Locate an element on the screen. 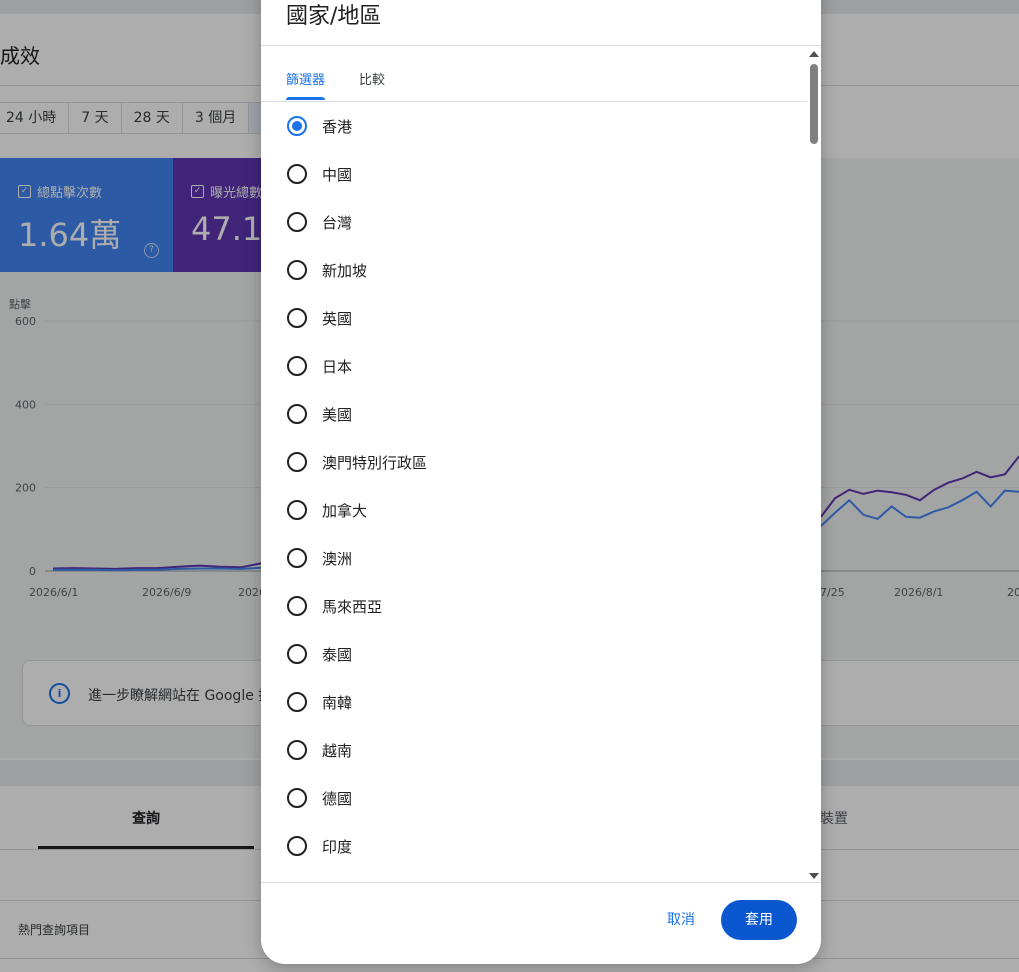 The width and height of the screenshot is (1019, 972). country-option: 台灣 is located at coordinates (527, 222).